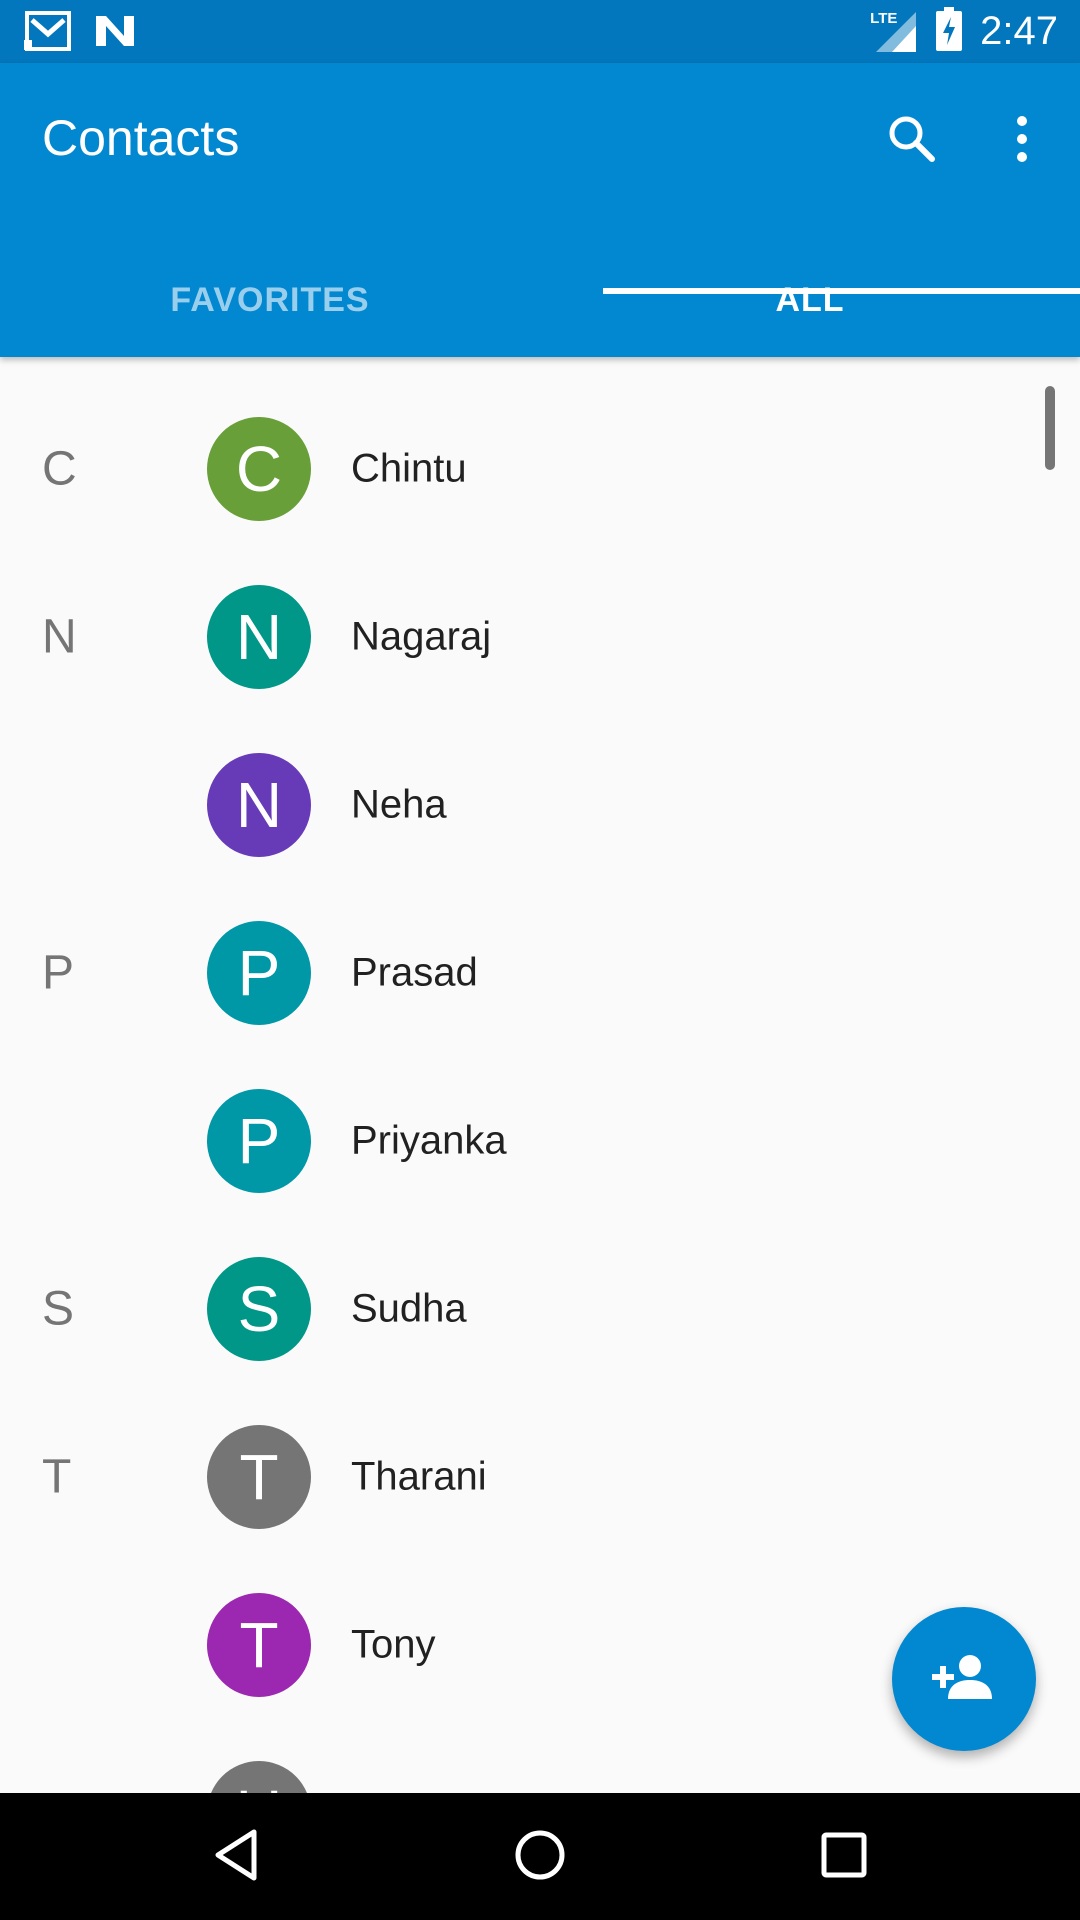 The image size is (1080, 1920). I want to click on more-vert-icon, so click(1022, 141).